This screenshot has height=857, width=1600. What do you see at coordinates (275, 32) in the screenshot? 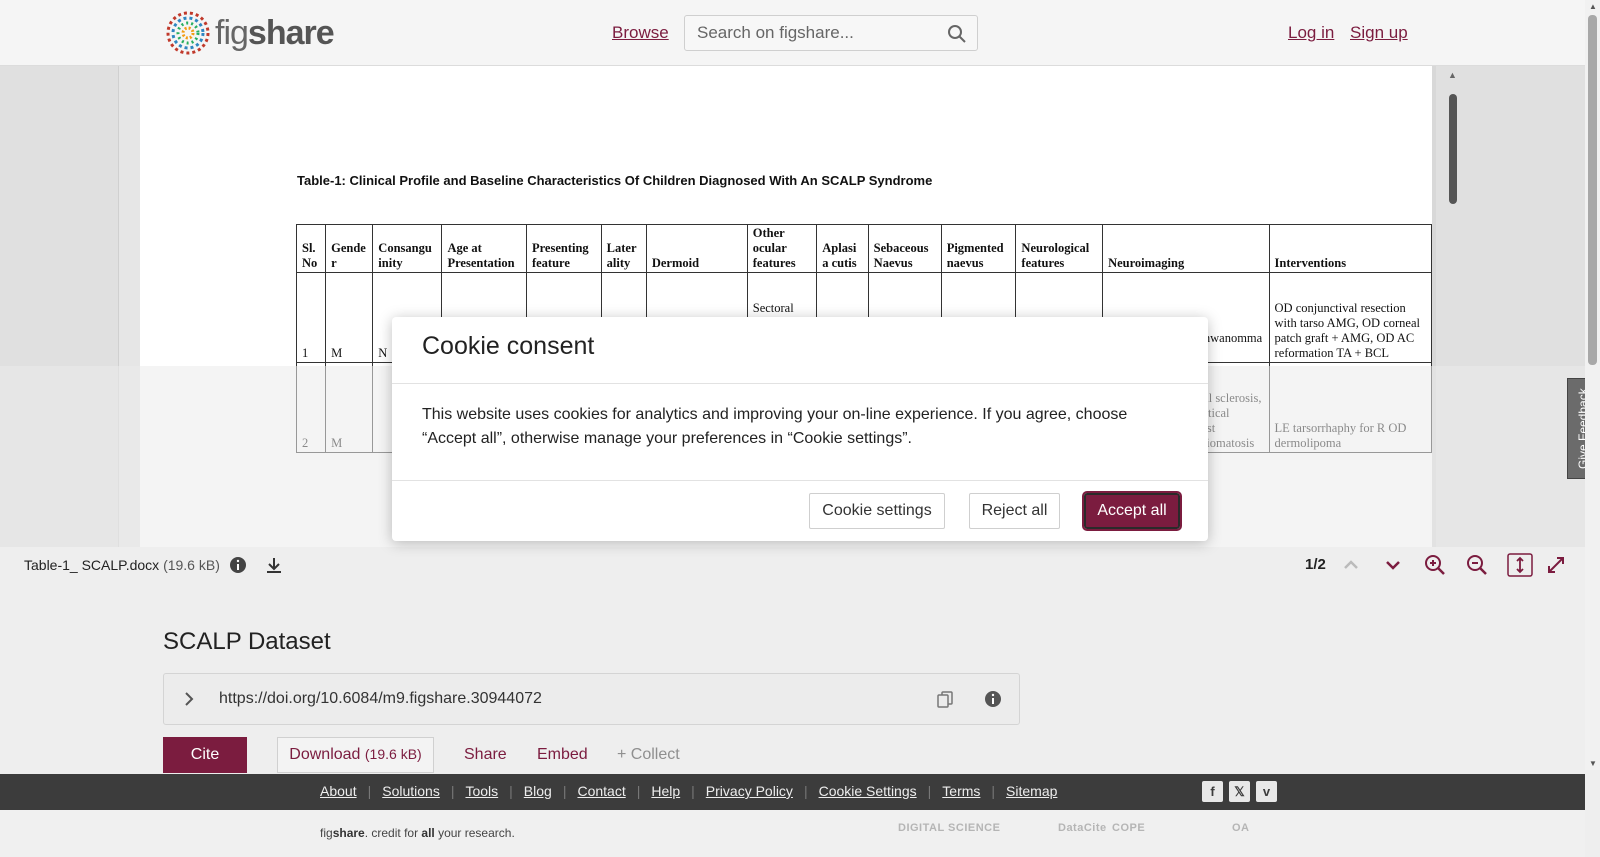
I see `logo-wordmark: figshare` at bounding box center [275, 32].